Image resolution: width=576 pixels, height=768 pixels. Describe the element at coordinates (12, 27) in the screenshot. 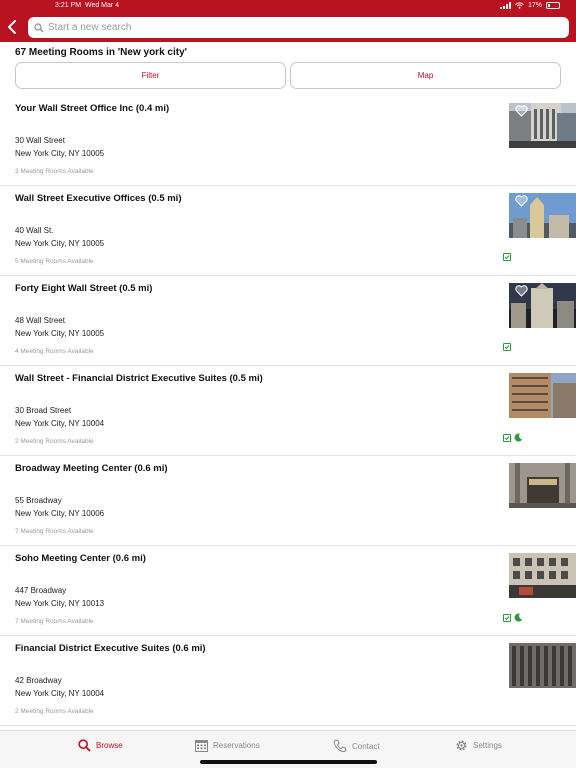

I see `back-chevron-icon` at that location.